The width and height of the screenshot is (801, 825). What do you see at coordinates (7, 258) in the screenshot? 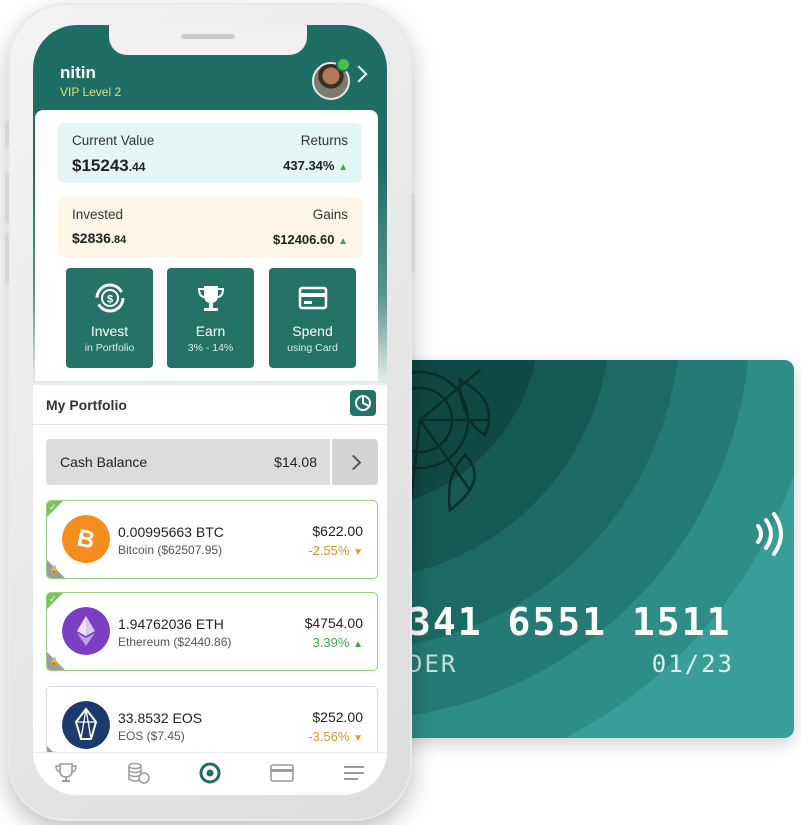
I see `volume-down-button` at bounding box center [7, 258].